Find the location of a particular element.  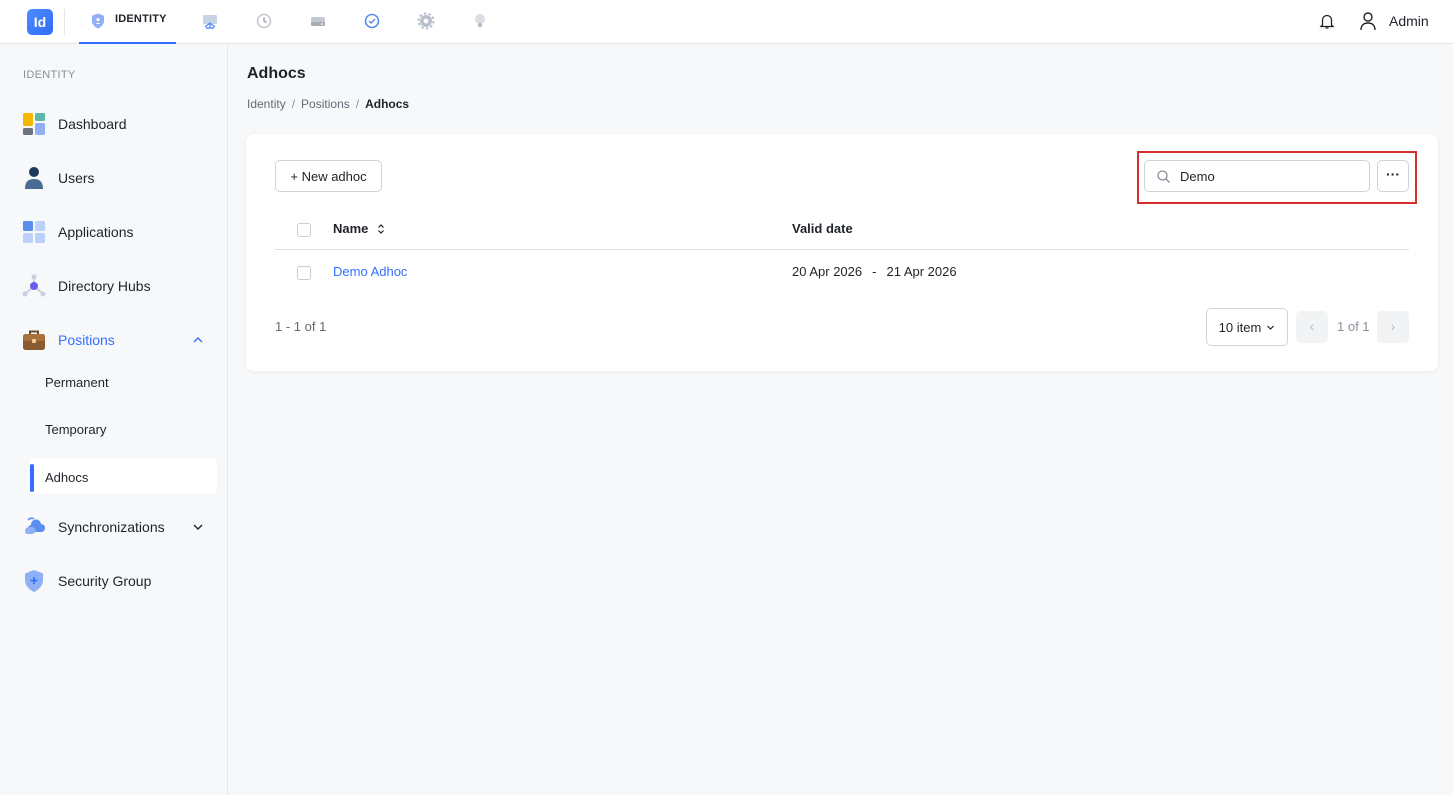

monitor-icon is located at coordinates (210, 21).